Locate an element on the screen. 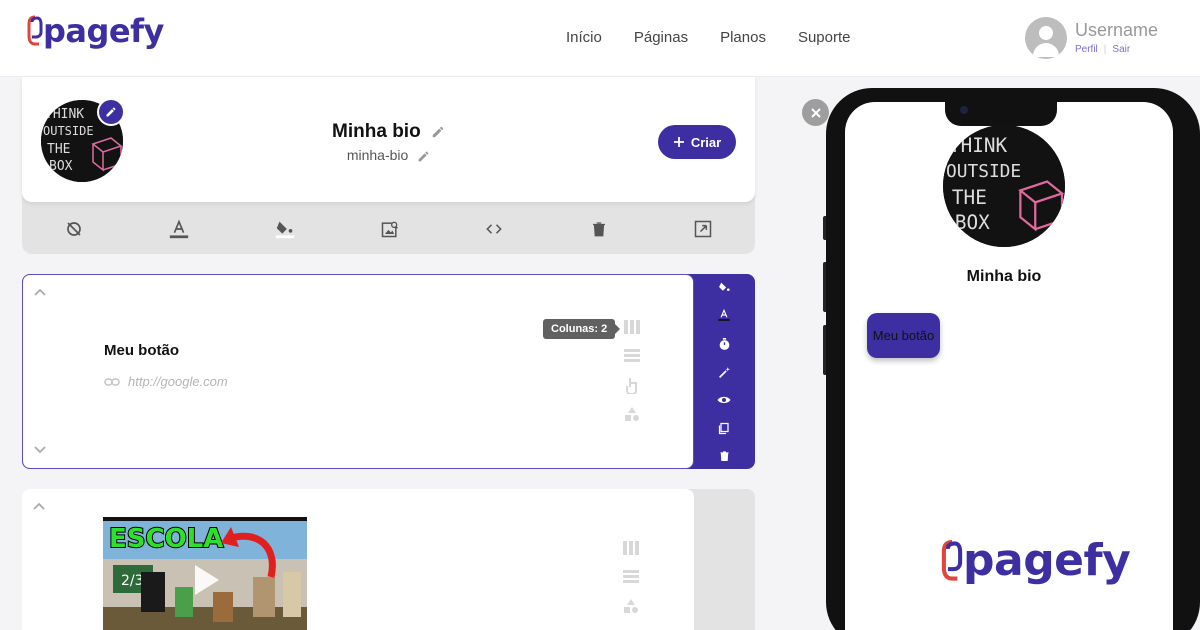  video-block-content: 2/3 ESCOLA is located at coordinates (358, 559).